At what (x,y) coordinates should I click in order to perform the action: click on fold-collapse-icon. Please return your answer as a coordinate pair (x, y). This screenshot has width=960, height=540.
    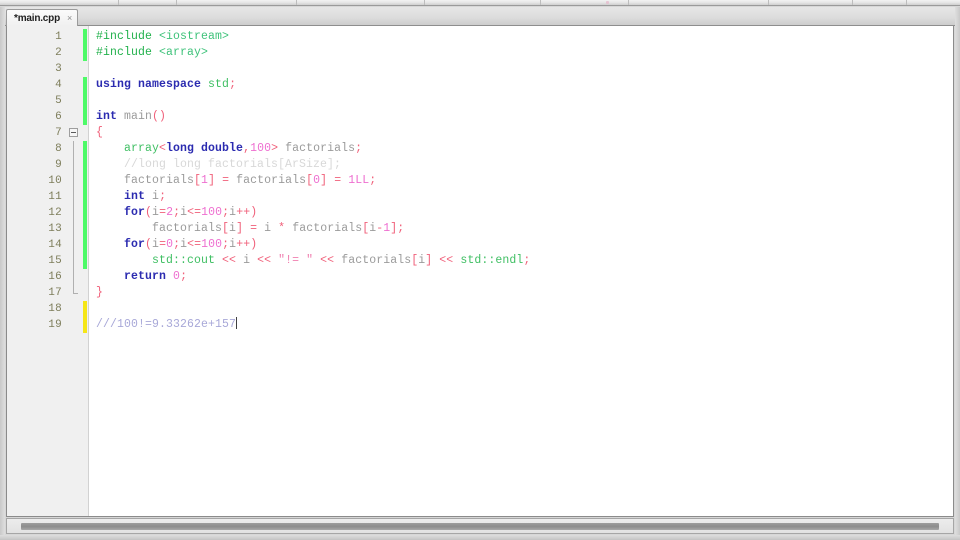
    Looking at the image, I should click on (73, 132).